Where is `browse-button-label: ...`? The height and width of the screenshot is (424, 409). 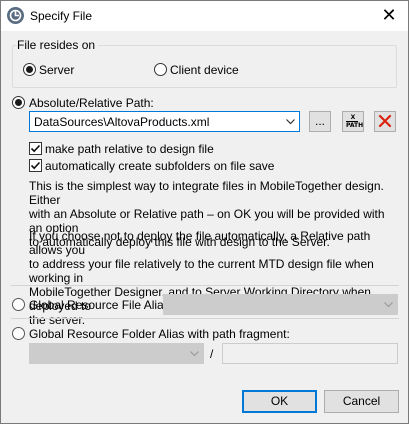 browse-button-label: ... is located at coordinates (319, 121).